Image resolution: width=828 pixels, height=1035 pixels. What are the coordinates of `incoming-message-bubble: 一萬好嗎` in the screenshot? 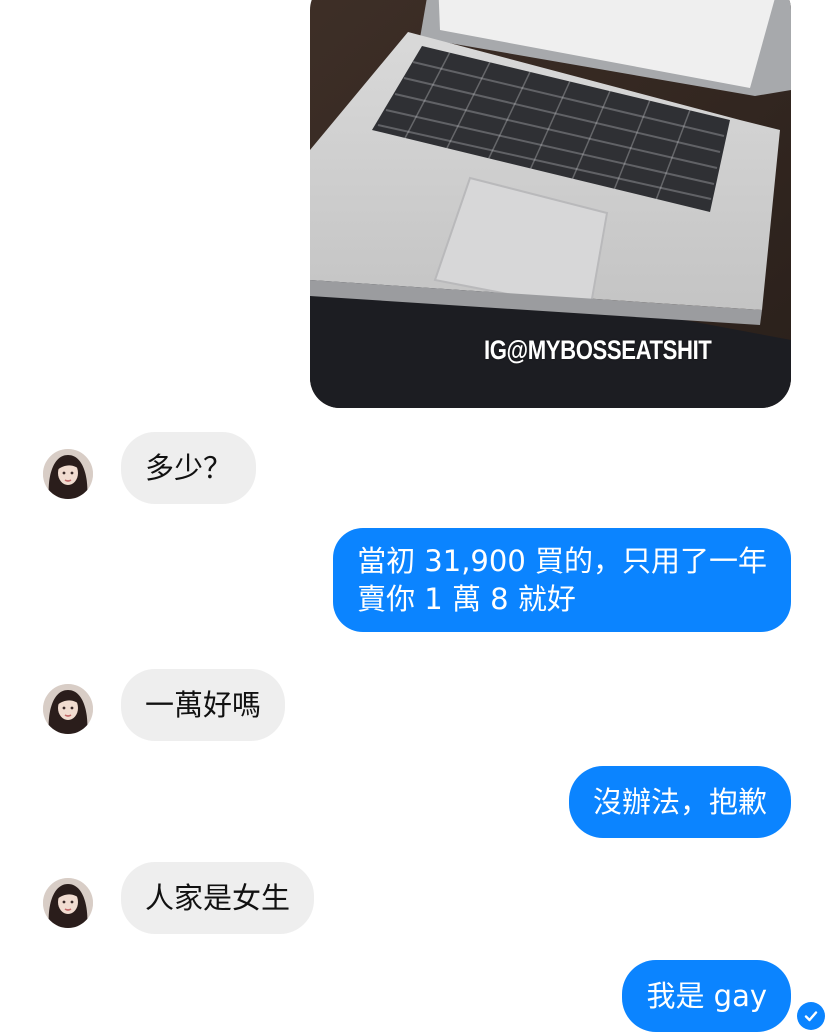 It's located at (203, 705).